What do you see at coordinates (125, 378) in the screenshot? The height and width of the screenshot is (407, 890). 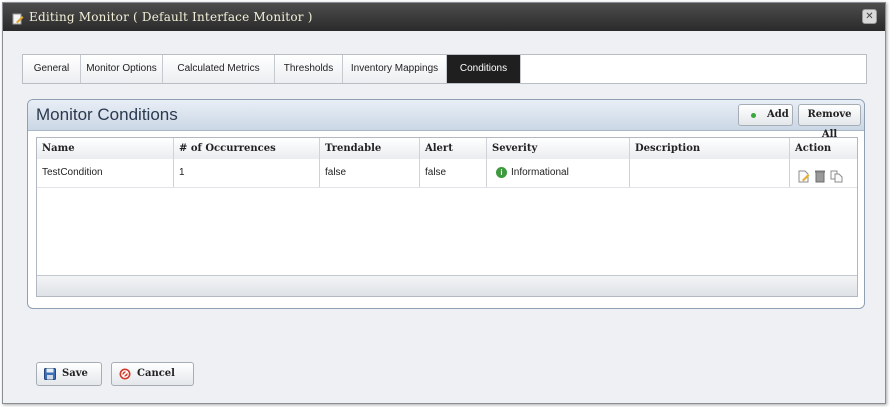 I see `cancel-icon` at bounding box center [125, 378].